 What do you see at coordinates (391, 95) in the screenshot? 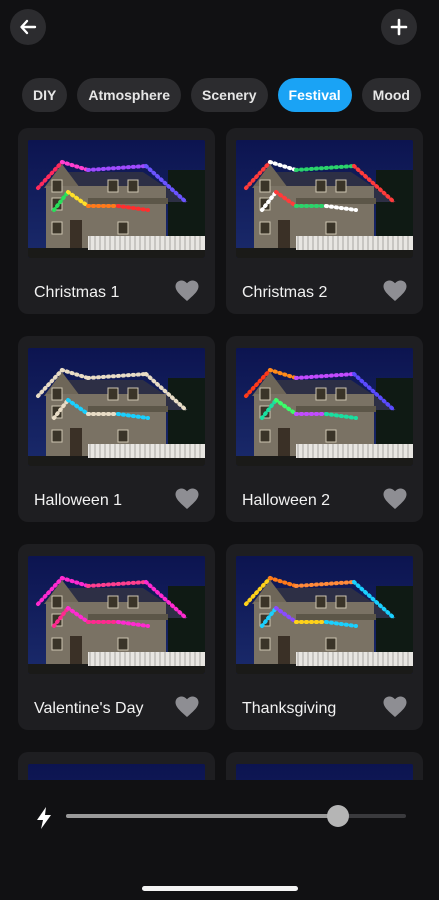
I see `tab-mood: Mood` at bounding box center [391, 95].